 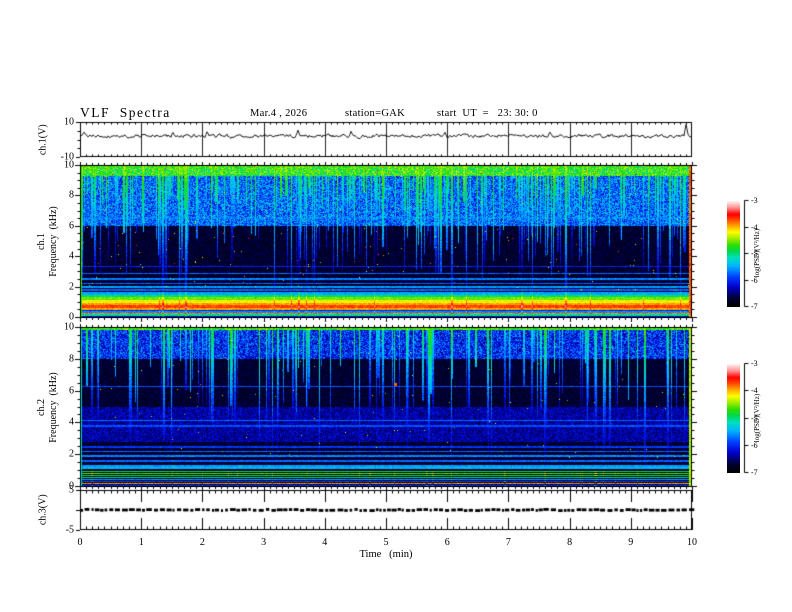 What do you see at coordinates (386, 542) in the screenshot?
I see `x-tick-label: 5` at bounding box center [386, 542].